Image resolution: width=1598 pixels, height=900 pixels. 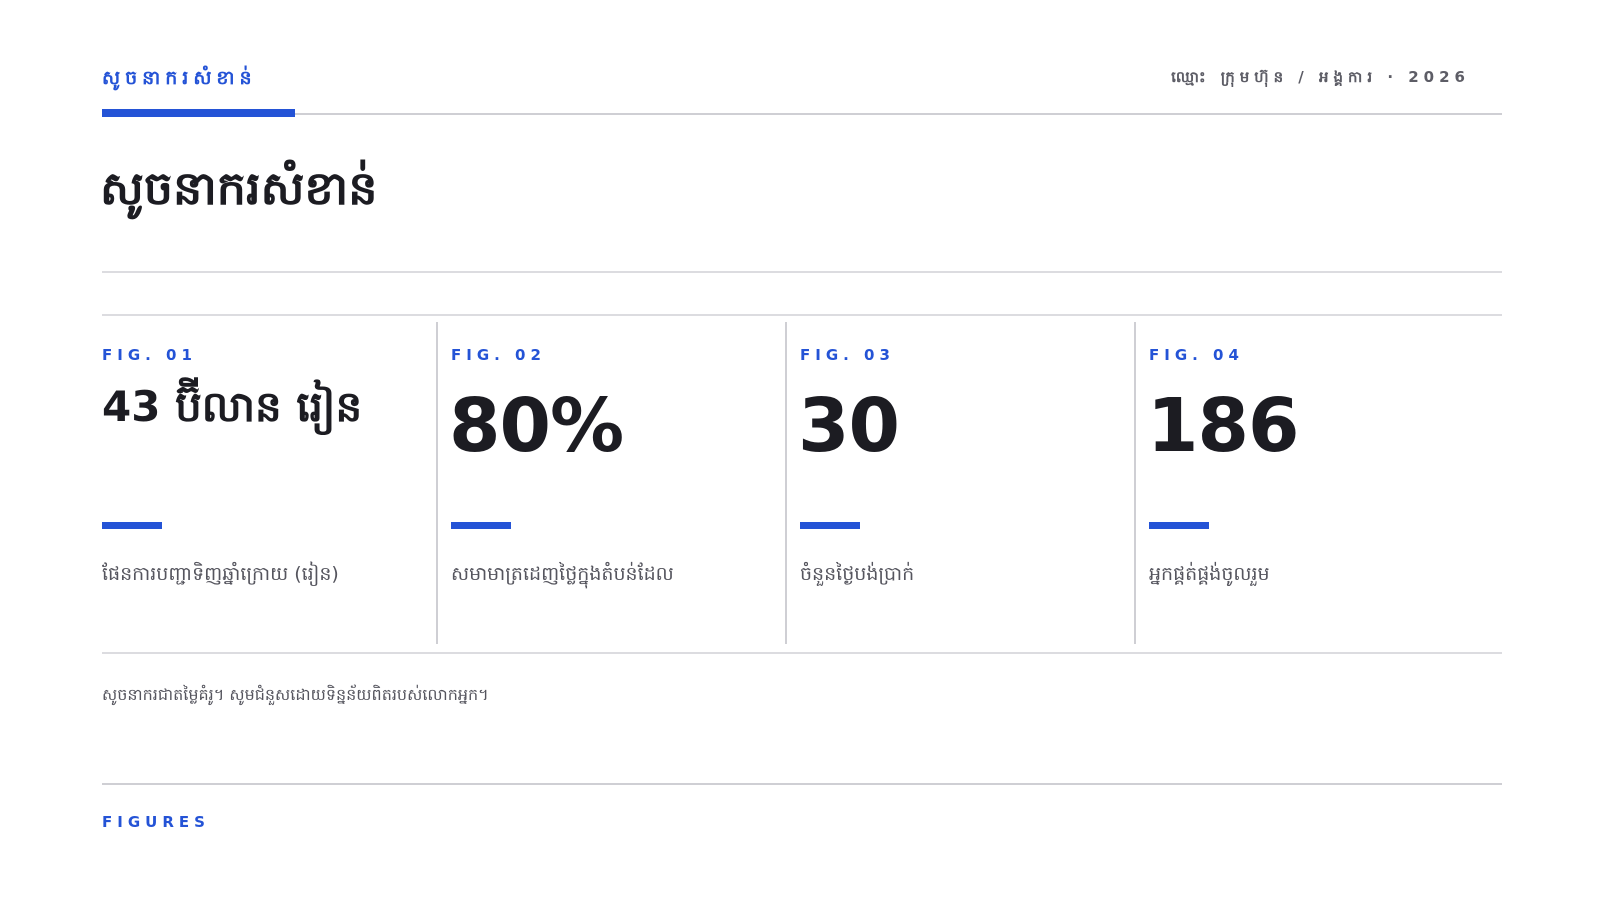 I want to click on header-rule, so click(x=802, y=114).